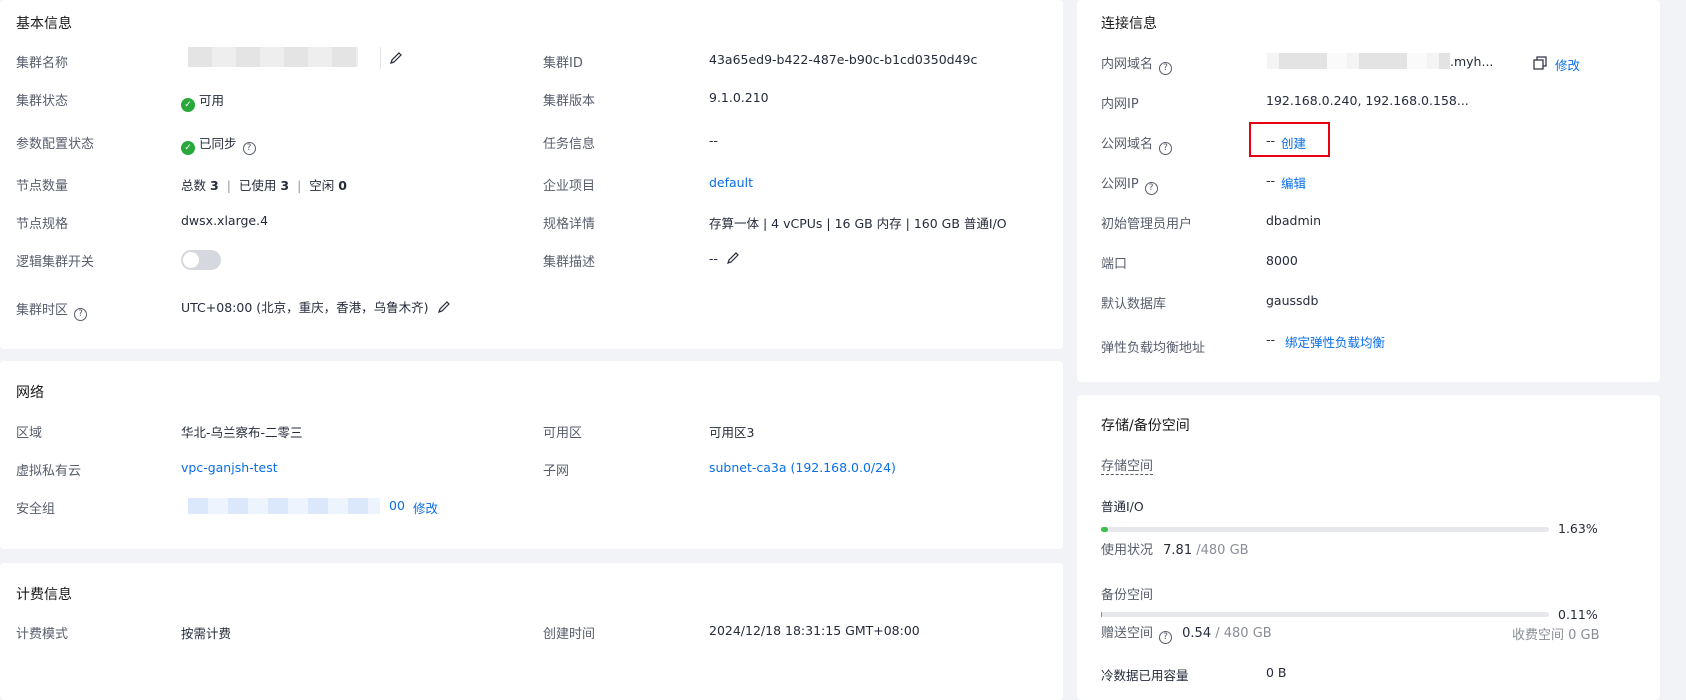 The image size is (1686, 700). What do you see at coordinates (1145, 675) in the screenshot?
I see `cold-data-label: 冷数据已用容量` at bounding box center [1145, 675].